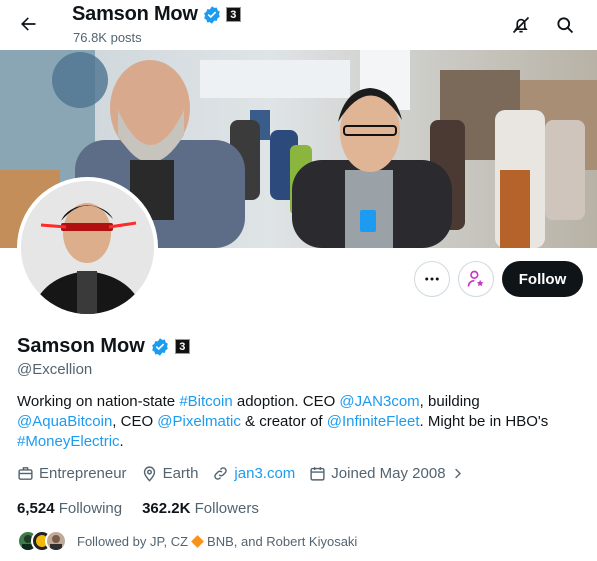 This screenshot has height=561, width=597. What do you see at coordinates (64, 421) in the screenshot?
I see `bio-link-mention-aquabitcoin: @AquaBitcoin` at bounding box center [64, 421].